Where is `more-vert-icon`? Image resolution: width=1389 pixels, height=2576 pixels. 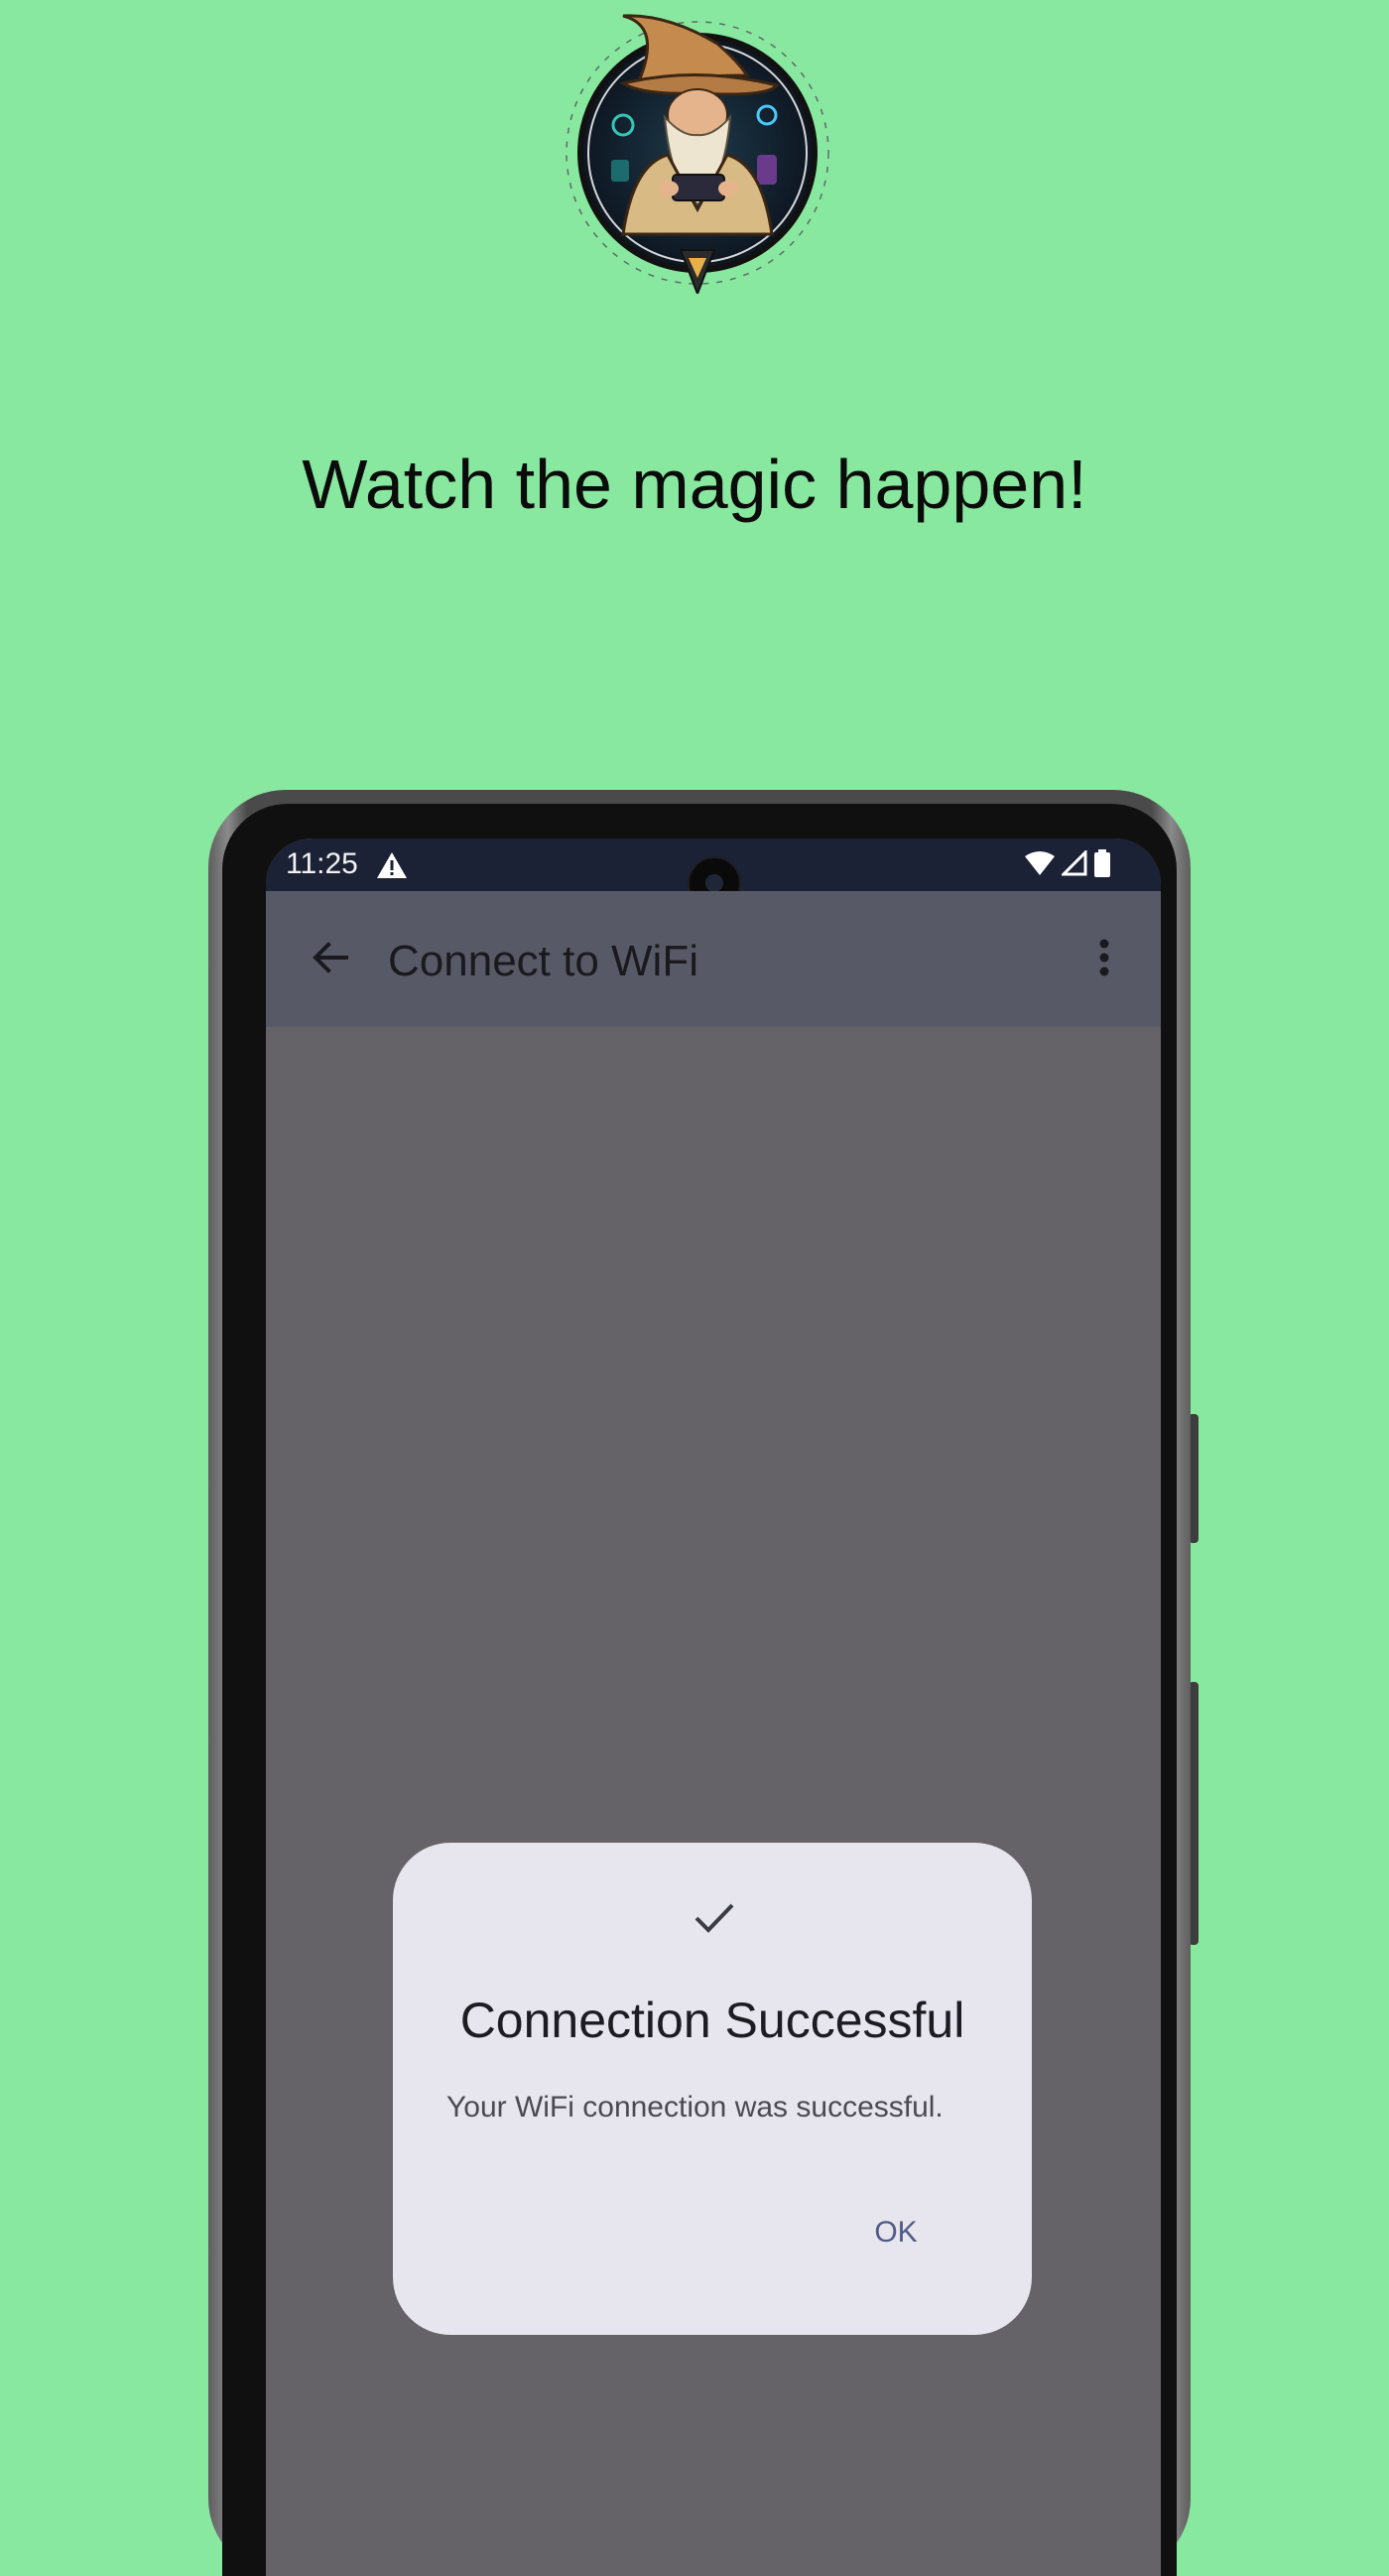
more-vert-icon is located at coordinates (1104, 960).